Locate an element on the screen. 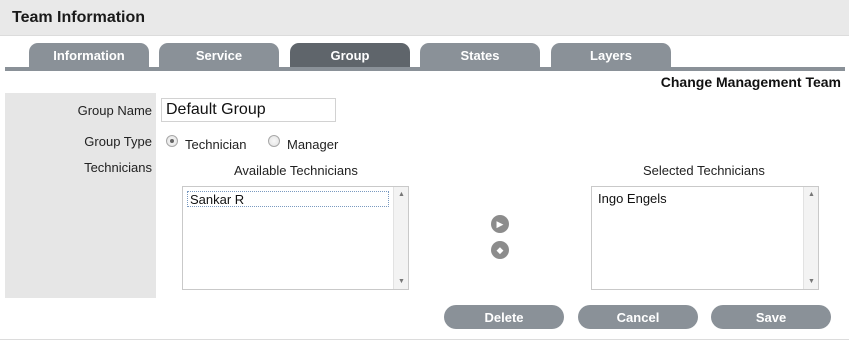 This screenshot has width=849, height=343. list-item: Sankar R is located at coordinates (288, 199).